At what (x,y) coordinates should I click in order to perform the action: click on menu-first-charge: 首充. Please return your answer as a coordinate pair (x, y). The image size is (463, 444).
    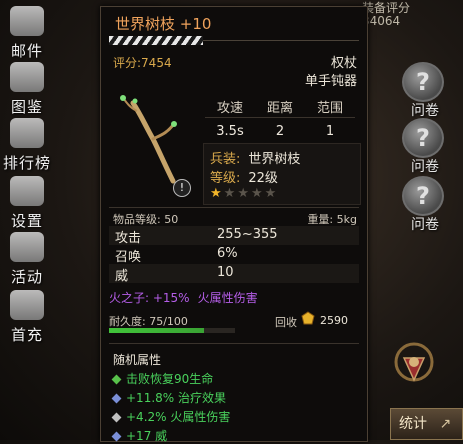
    Looking at the image, I should click on (27, 319).